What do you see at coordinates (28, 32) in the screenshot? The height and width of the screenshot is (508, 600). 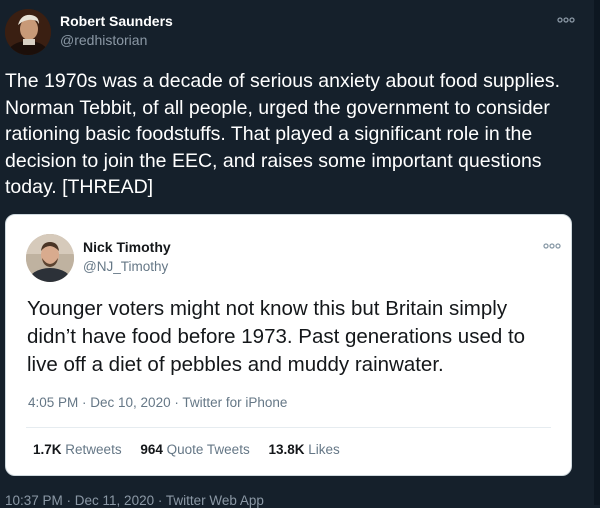 I see `author-avatar` at bounding box center [28, 32].